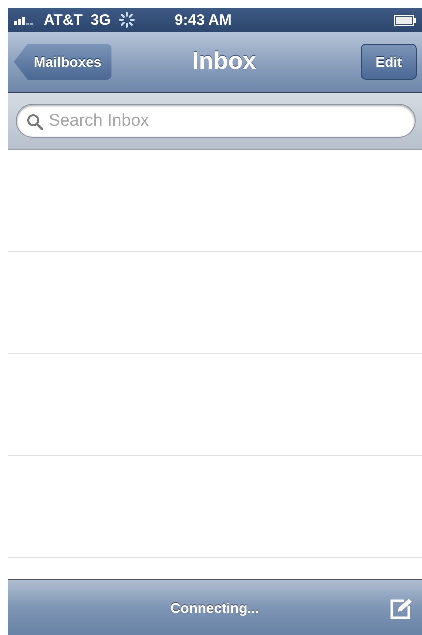 The height and width of the screenshot is (635, 422). What do you see at coordinates (203, 20) in the screenshot?
I see `clock-time: 9:43 AM` at bounding box center [203, 20].